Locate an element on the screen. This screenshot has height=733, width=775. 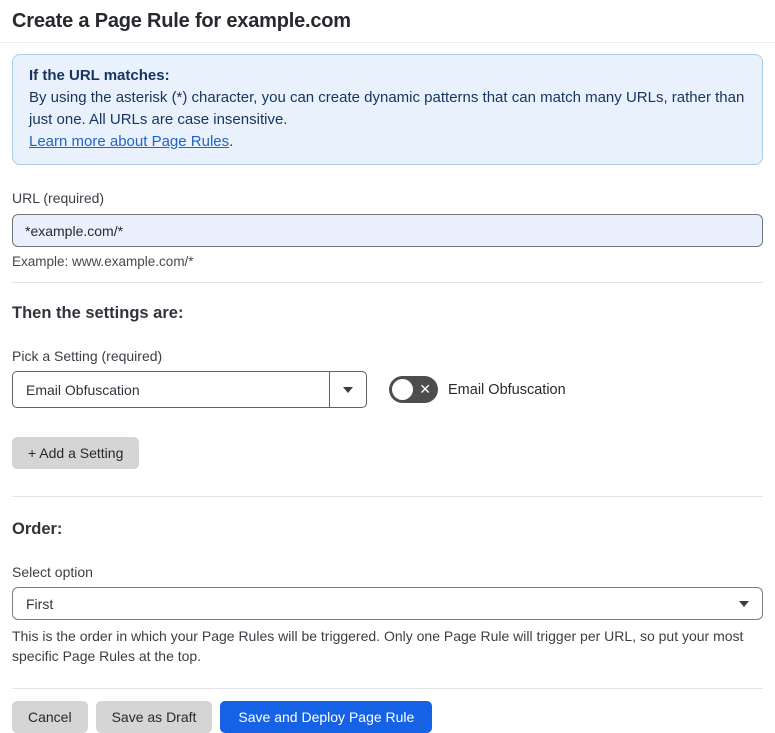
order-select-label: Select option is located at coordinates (52, 572).